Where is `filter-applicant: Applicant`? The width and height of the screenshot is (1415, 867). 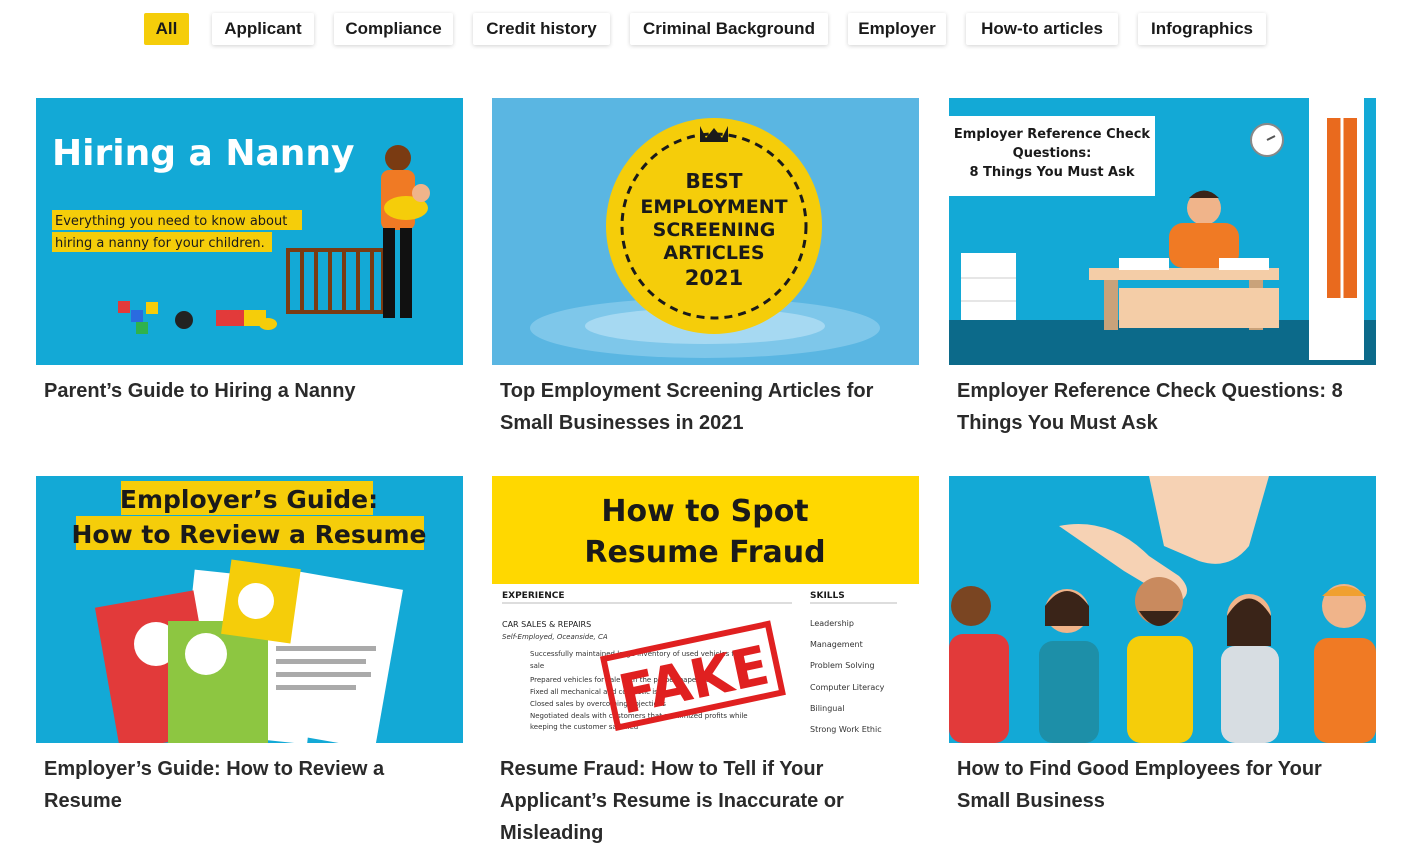
filter-applicant: Applicant is located at coordinates (263, 29).